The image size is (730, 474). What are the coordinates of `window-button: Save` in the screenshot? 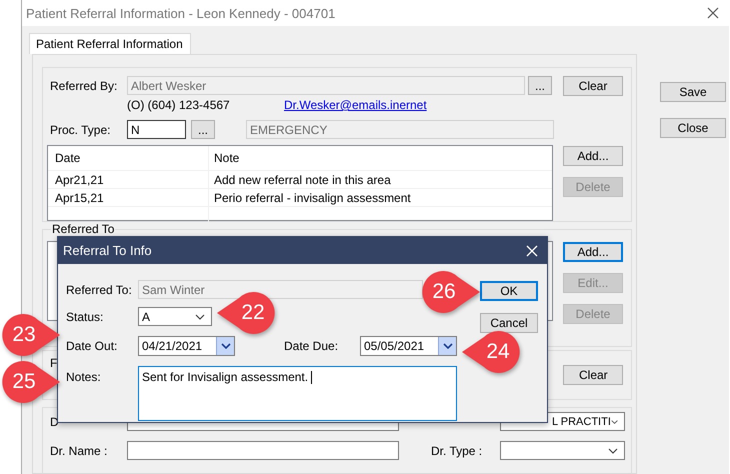 It's located at (693, 92).